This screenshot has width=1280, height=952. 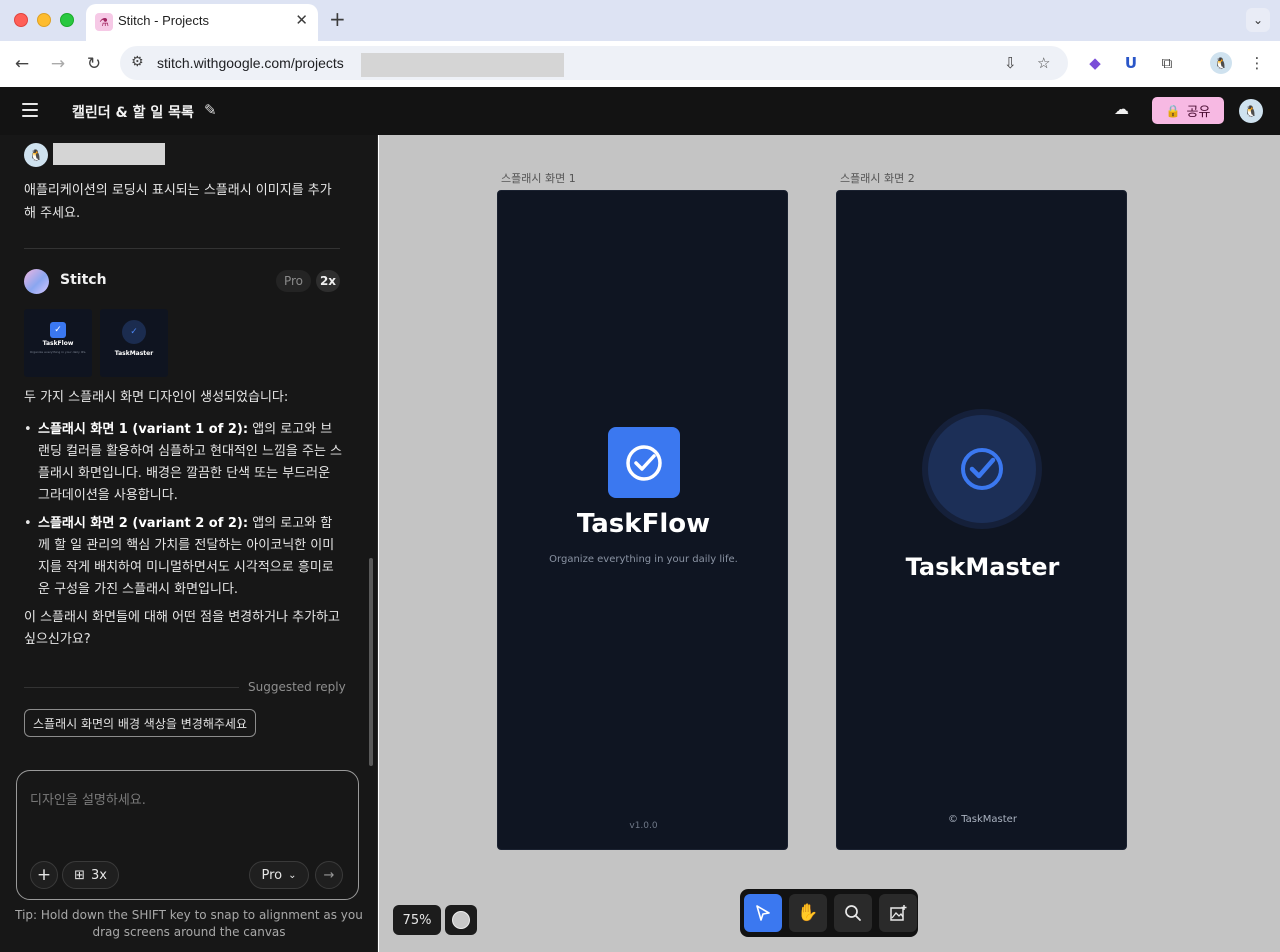 What do you see at coordinates (83, 280) in the screenshot?
I see `assistant-name: Stitch` at bounding box center [83, 280].